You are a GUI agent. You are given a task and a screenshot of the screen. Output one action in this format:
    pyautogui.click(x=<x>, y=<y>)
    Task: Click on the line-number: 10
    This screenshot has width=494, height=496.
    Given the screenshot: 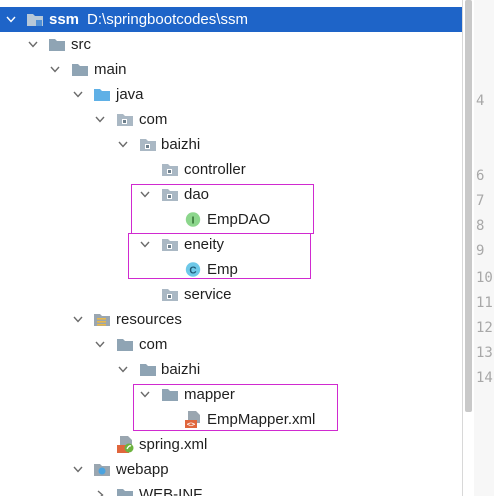 What is the action you would take?
    pyautogui.click(x=484, y=278)
    